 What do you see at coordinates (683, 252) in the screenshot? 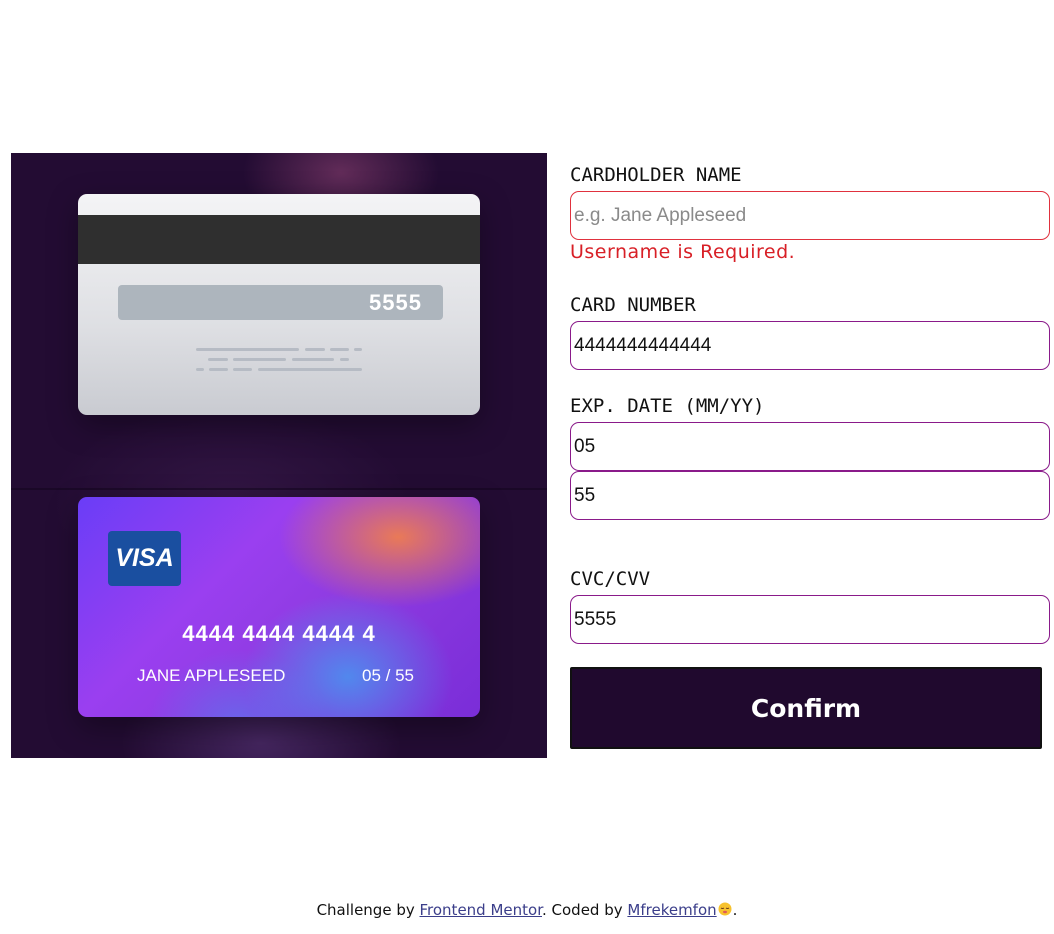
I see `cardholder-name-error: Username is Required.` at bounding box center [683, 252].